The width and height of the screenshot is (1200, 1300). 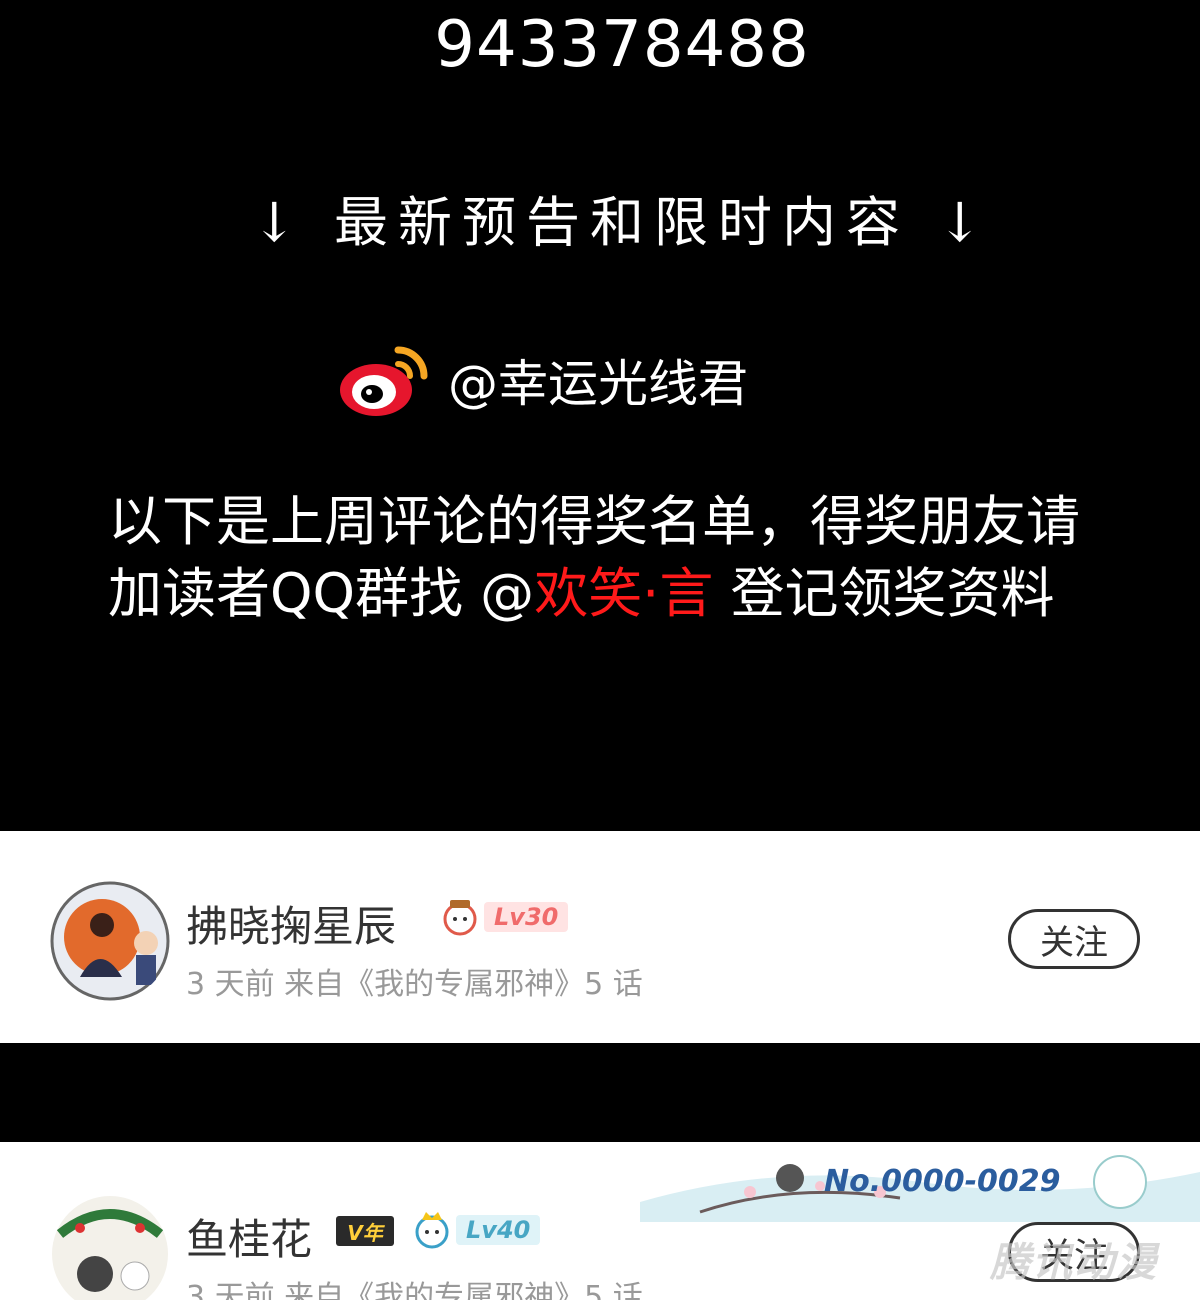 I want to click on level-label: Lv40, so click(x=498, y=1230).